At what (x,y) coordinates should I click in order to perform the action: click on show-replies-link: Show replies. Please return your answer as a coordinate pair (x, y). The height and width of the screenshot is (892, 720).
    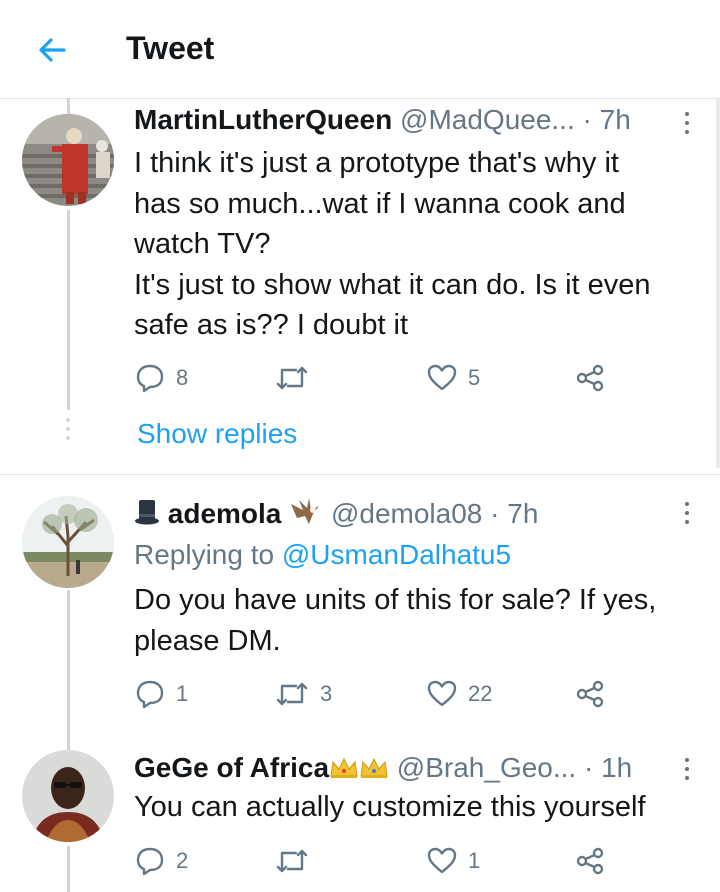
    Looking at the image, I should click on (217, 434).